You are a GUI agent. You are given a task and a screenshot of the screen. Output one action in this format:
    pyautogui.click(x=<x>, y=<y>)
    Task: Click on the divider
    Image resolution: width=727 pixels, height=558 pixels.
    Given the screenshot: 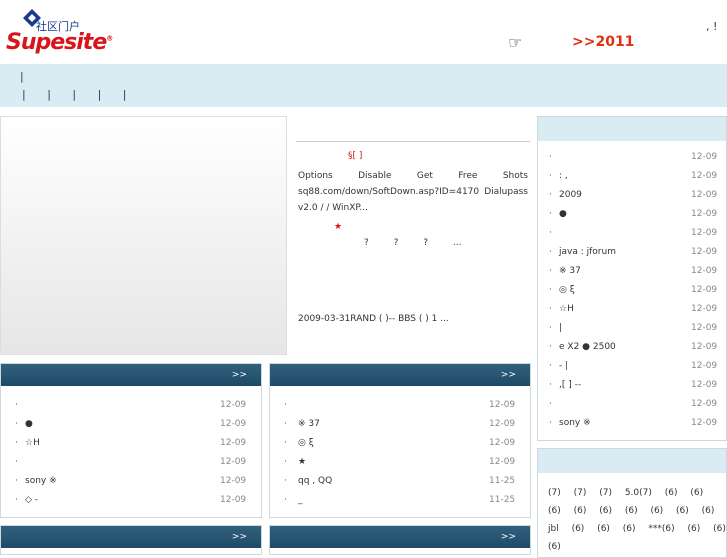 What is the action you would take?
    pyautogui.click(x=413, y=141)
    